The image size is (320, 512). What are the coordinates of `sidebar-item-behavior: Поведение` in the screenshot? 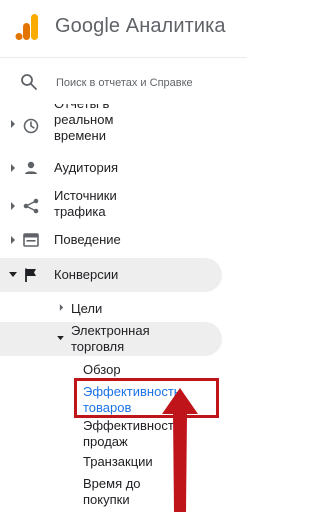 It's located at (111, 240).